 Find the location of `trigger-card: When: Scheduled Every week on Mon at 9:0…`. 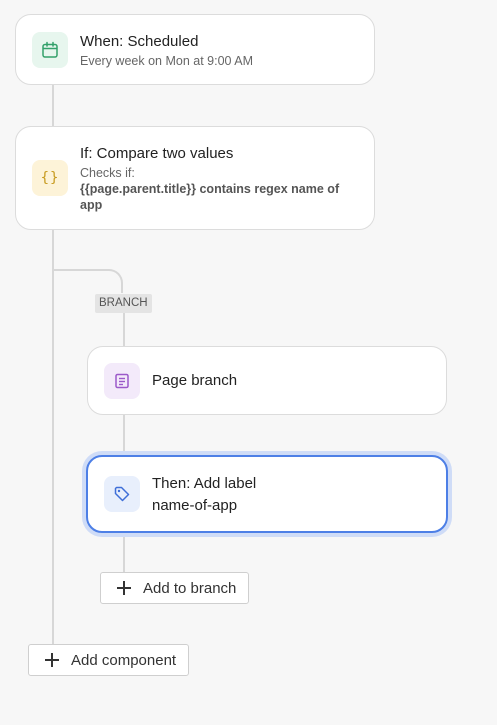

trigger-card: When: Scheduled Every week on Mon at 9:0… is located at coordinates (195, 49).